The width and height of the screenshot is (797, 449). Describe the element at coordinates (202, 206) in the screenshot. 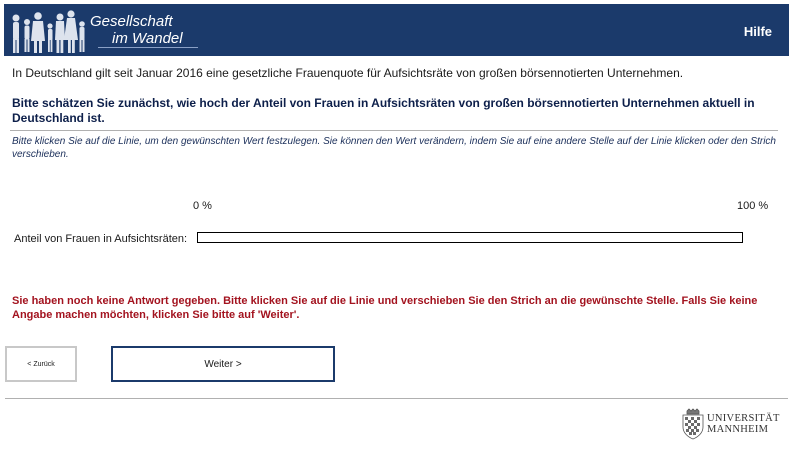

I see `scale-min-label: 0 %` at that location.